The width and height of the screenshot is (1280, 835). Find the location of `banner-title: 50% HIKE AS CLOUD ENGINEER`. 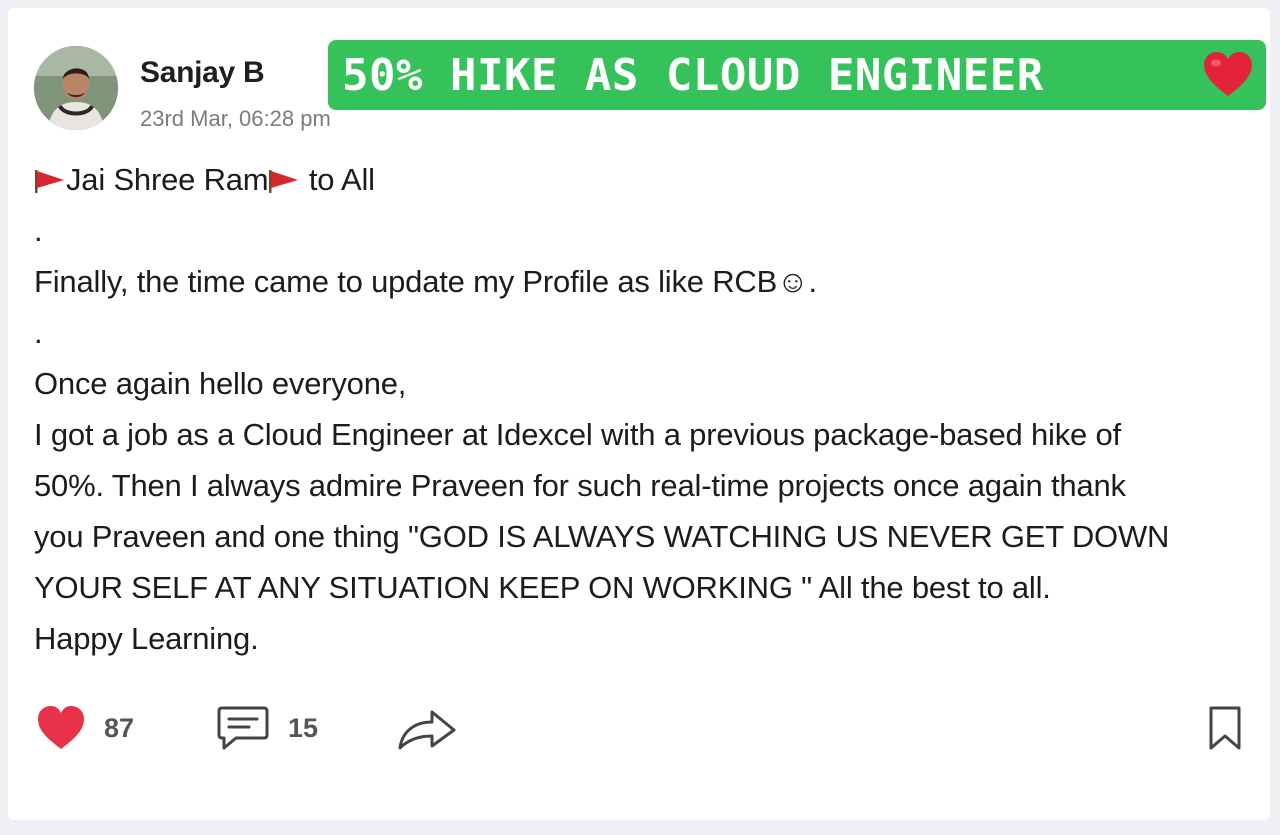

banner-title: 50% HIKE AS CLOUD ENGINEER is located at coordinates (693, 75).